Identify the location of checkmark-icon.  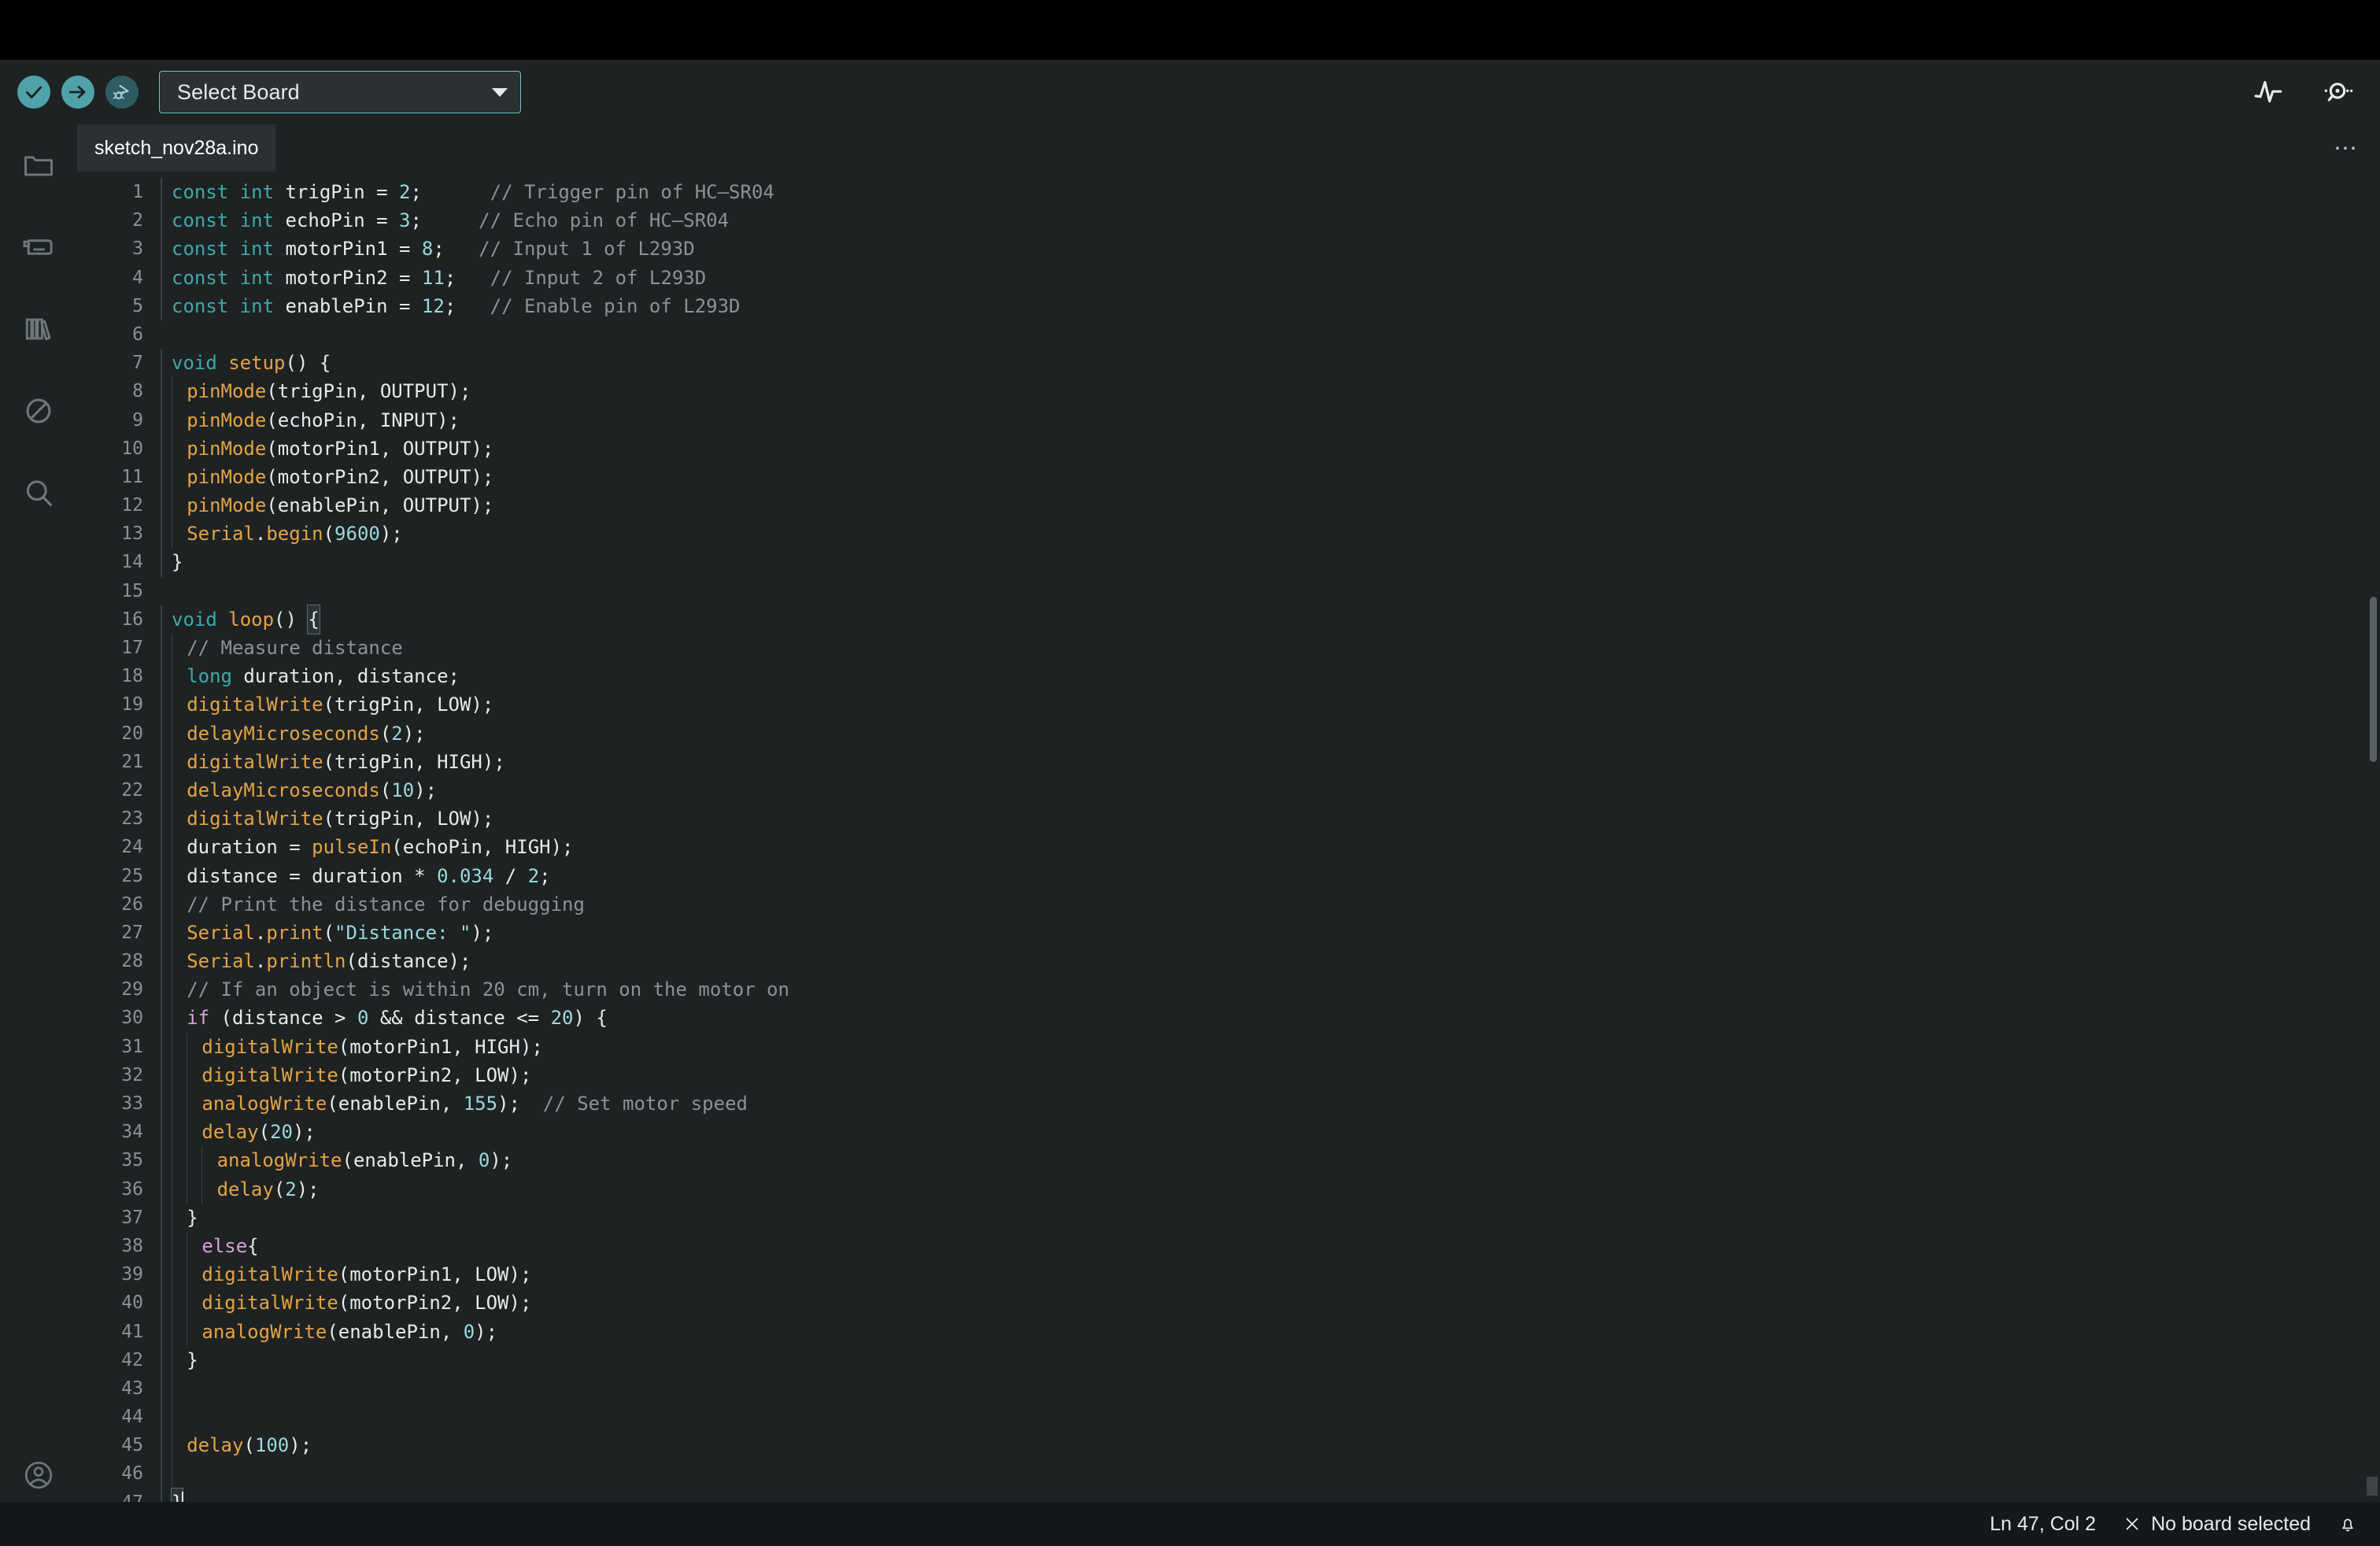
(33, 92).